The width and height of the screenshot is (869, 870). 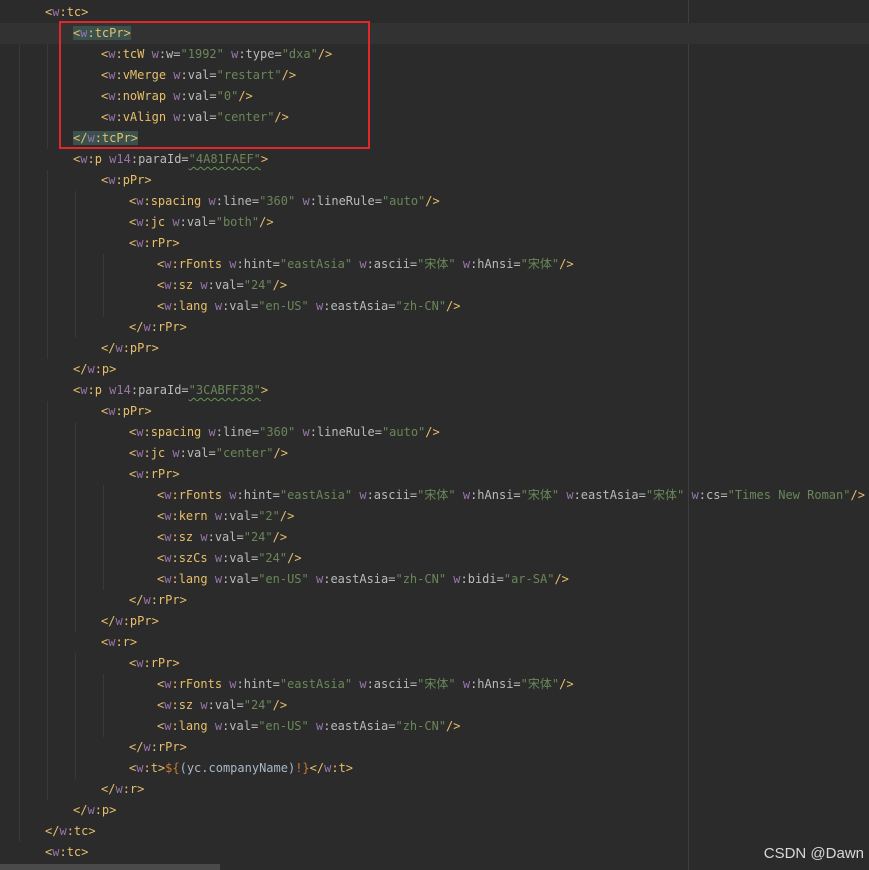 I want to click on code-token: :lineRule=, so click(x=345, y=432).